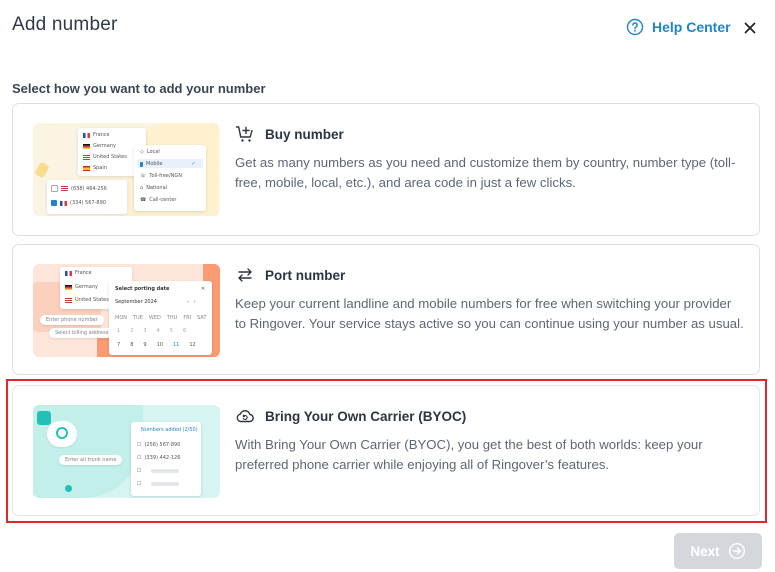  Describe the element at coordinates (635, 27) in the screenshot. I see `question-circle-icon` at that location.